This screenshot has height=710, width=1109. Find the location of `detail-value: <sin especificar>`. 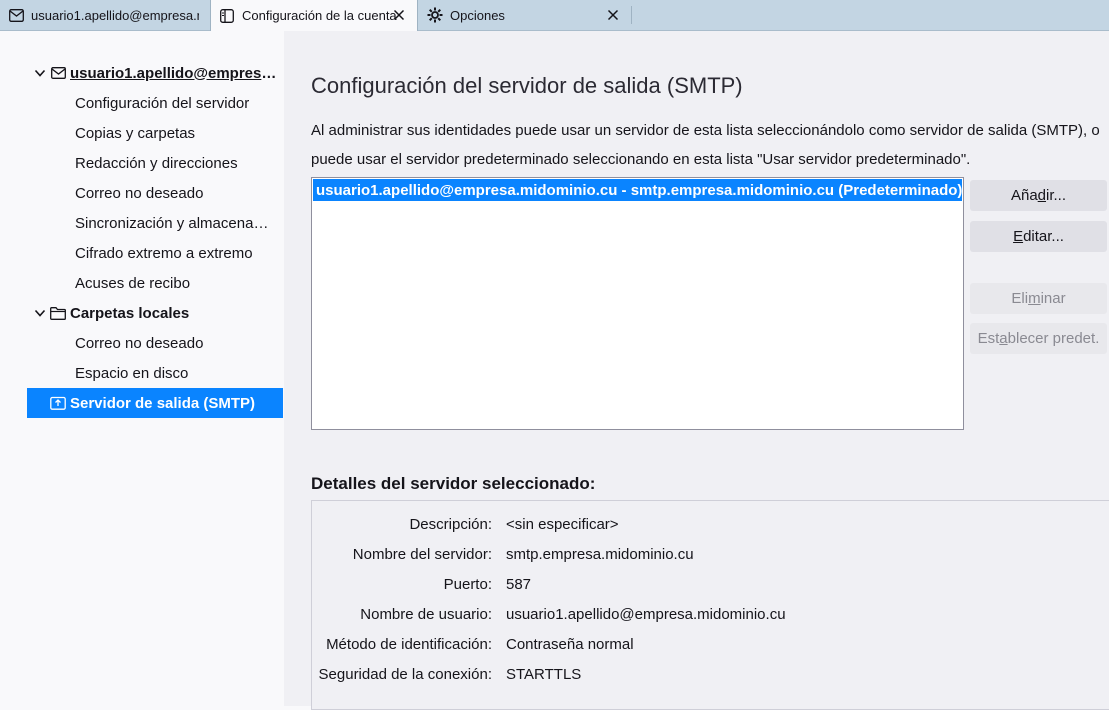

detail-value: <sin especificar> is located at coordinates (562, 524).